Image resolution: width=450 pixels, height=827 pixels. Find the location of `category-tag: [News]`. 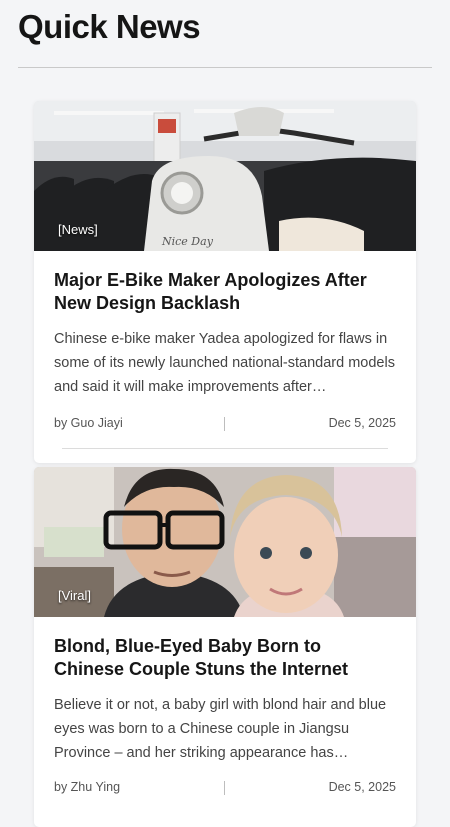

category-tag: [News] is located at coordinates (78, 229).